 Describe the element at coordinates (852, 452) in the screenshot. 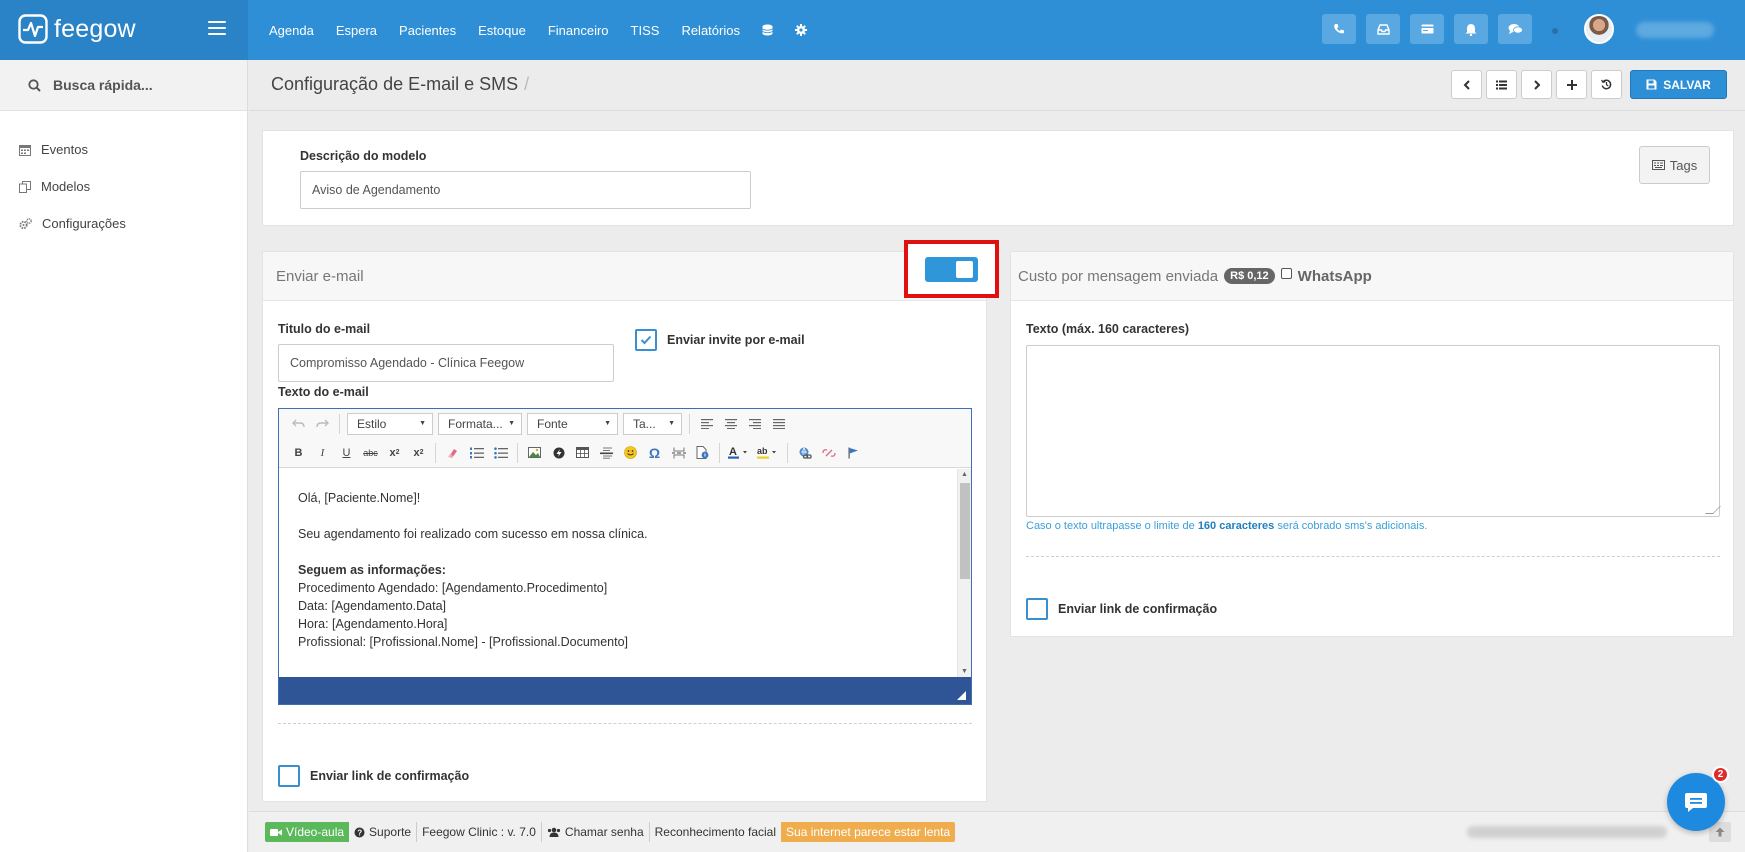

I see `anchor-flag-icon` at that location.